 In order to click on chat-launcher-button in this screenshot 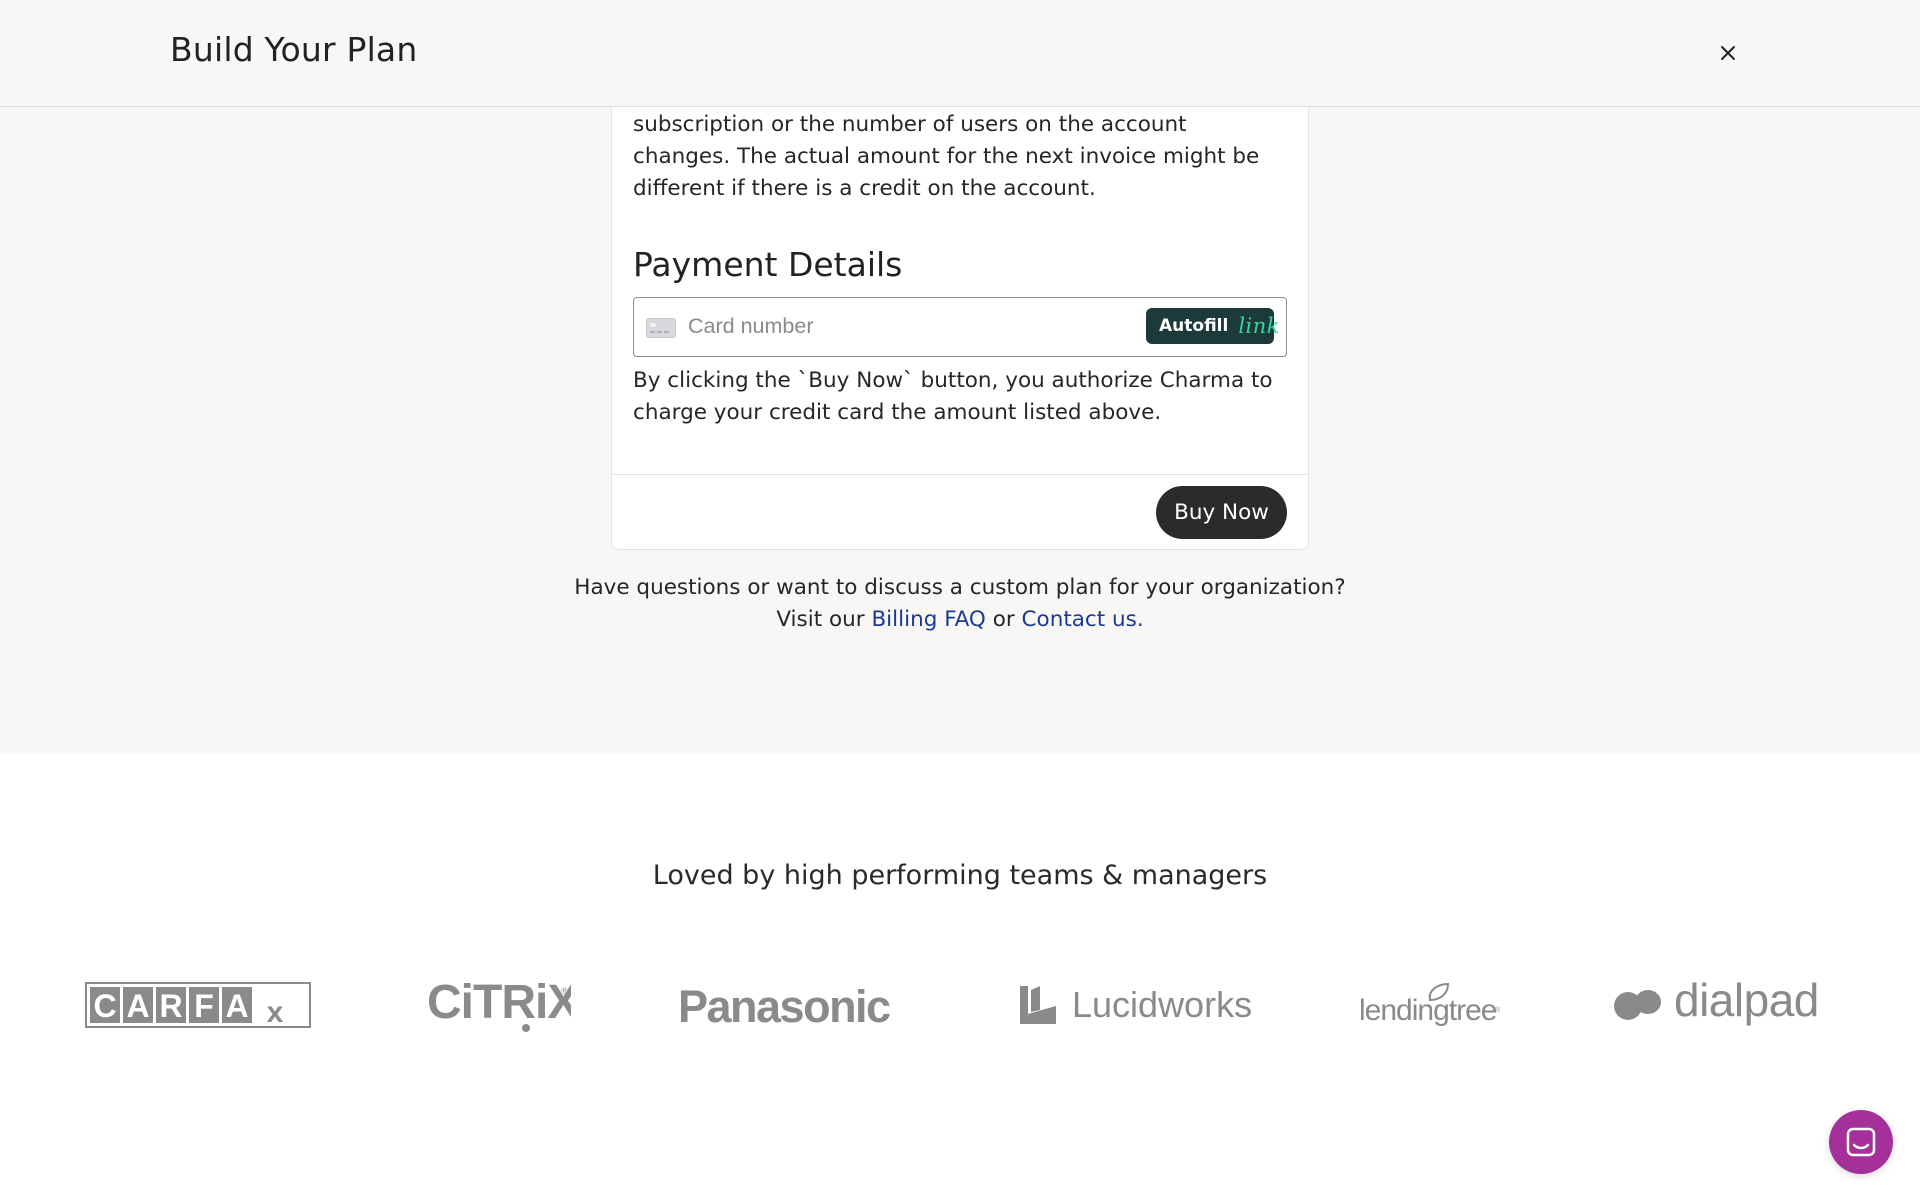, I will do `click(1861, 1142)`.